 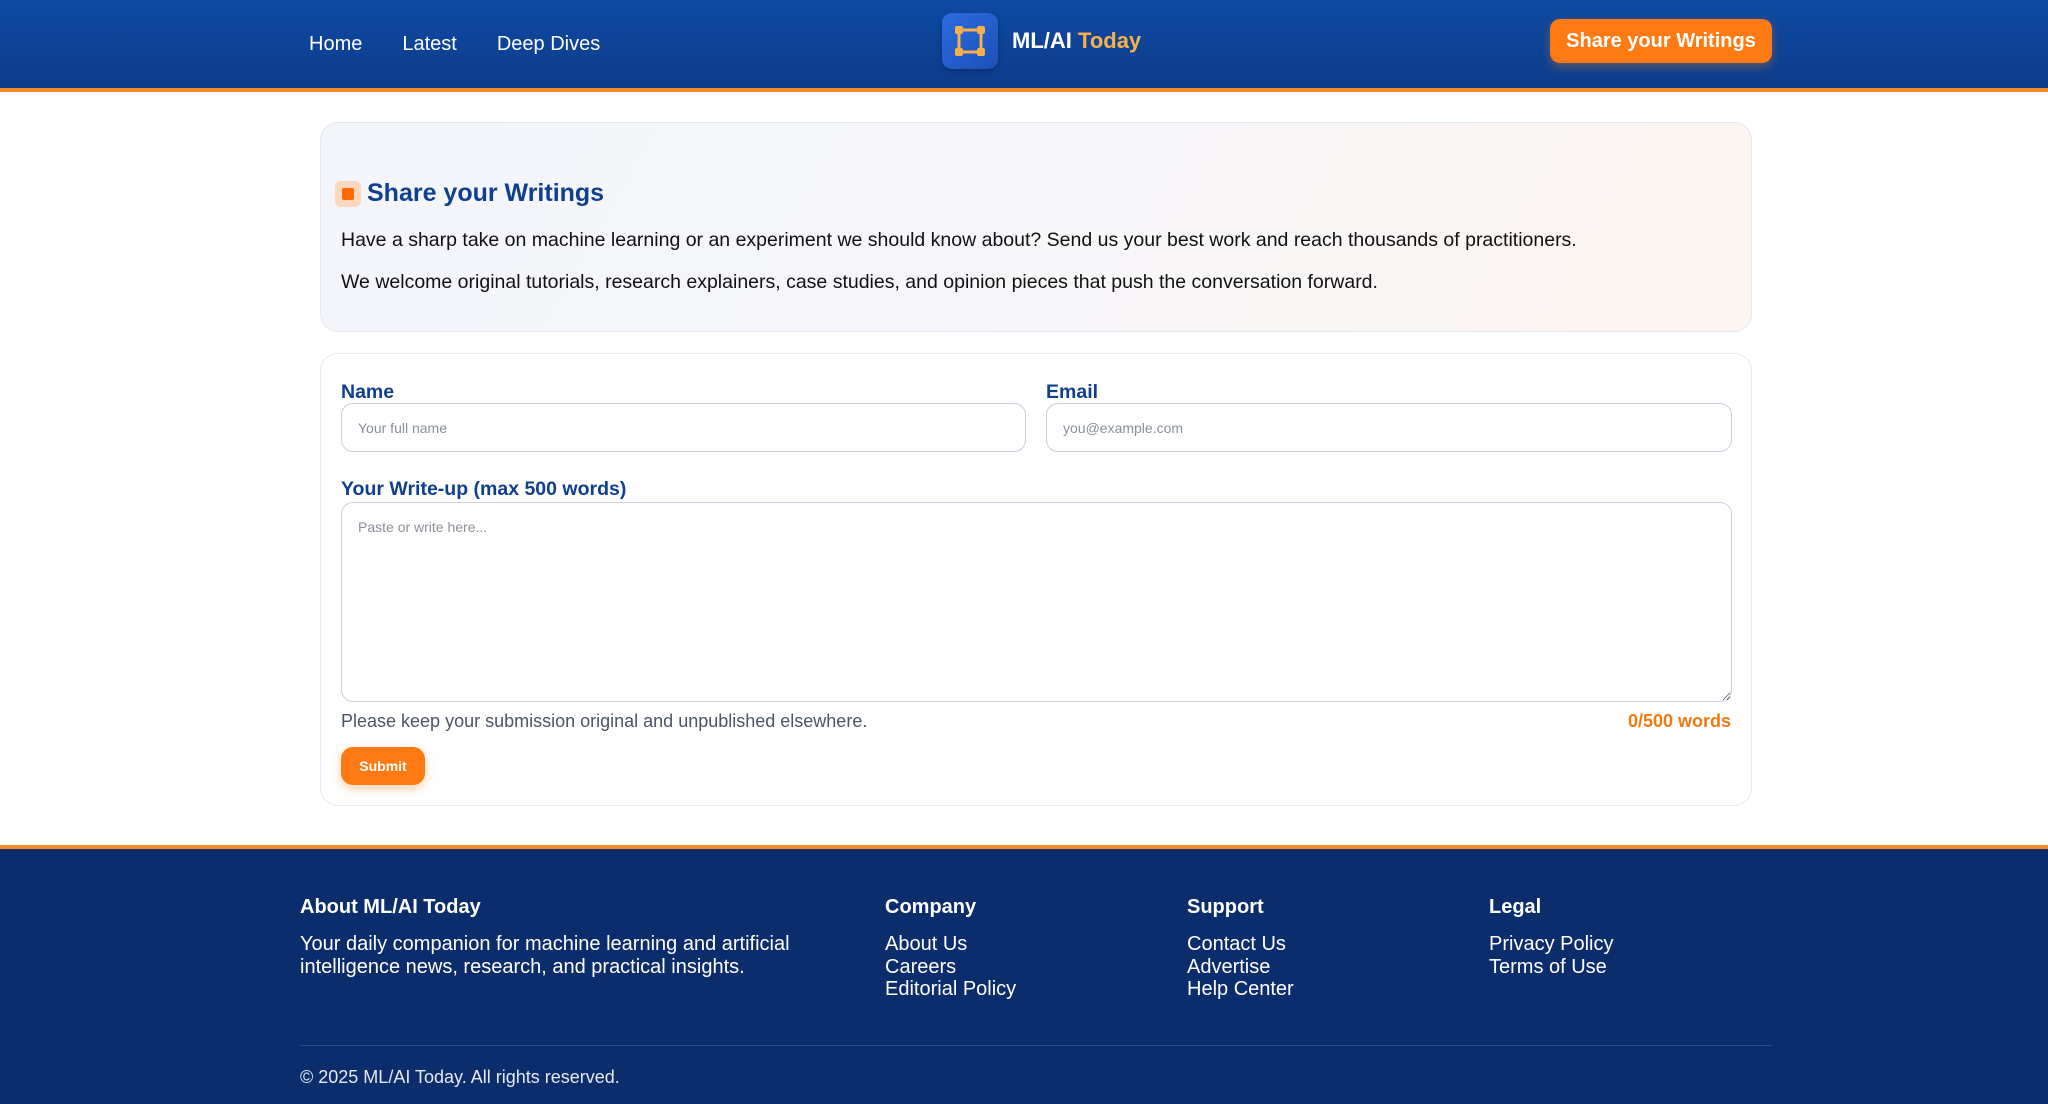 What do you see at coordinates (931, 907) in the screenshot?
I see `footer-col-title: Company` at bounding box center [931, 907].